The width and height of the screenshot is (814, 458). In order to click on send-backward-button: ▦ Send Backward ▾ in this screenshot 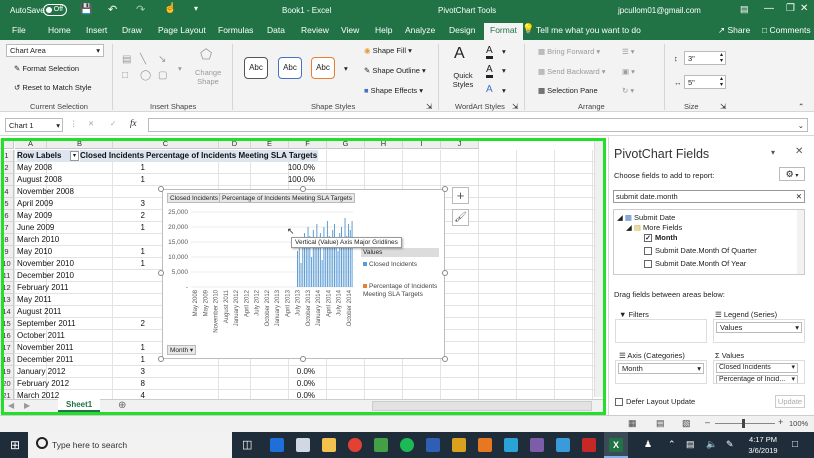, I will do `click(572, 71)`.